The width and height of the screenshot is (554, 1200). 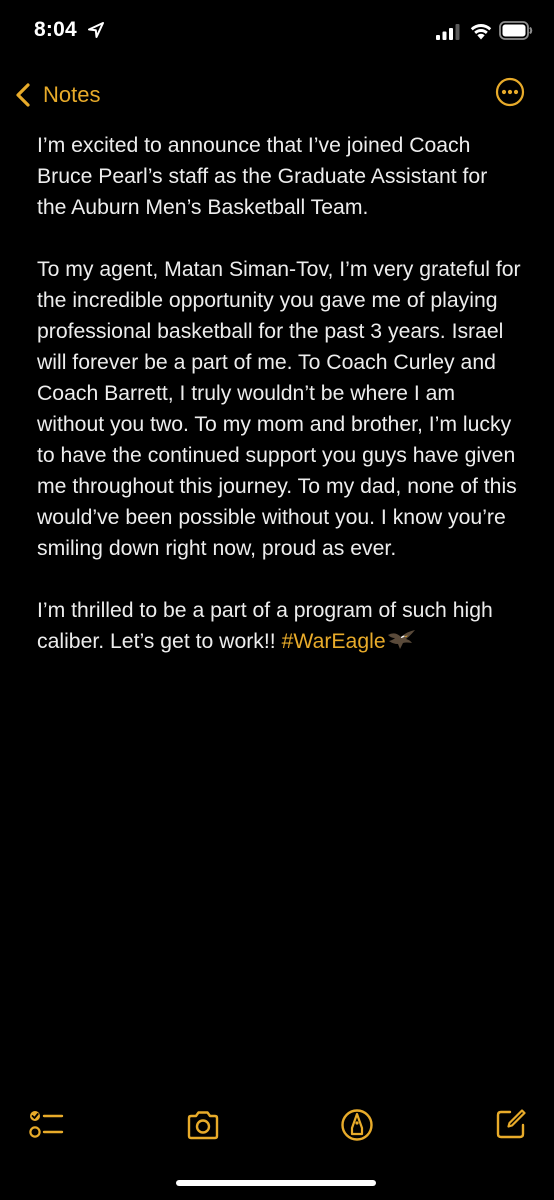 I want to click on compose-icon, so click(x=511, y=1124).